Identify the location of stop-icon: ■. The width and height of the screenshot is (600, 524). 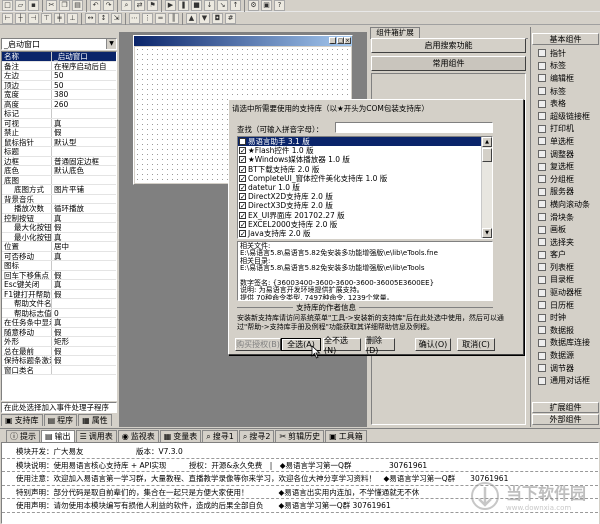
(196, 5).